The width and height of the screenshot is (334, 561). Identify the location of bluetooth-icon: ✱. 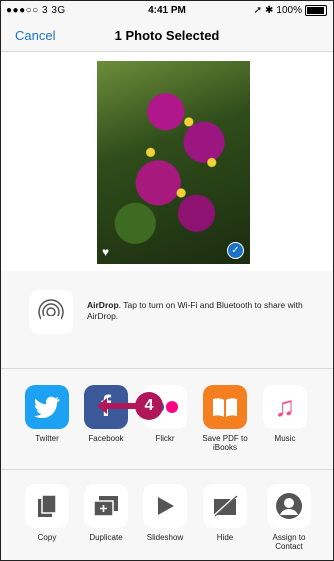
(269, 10).